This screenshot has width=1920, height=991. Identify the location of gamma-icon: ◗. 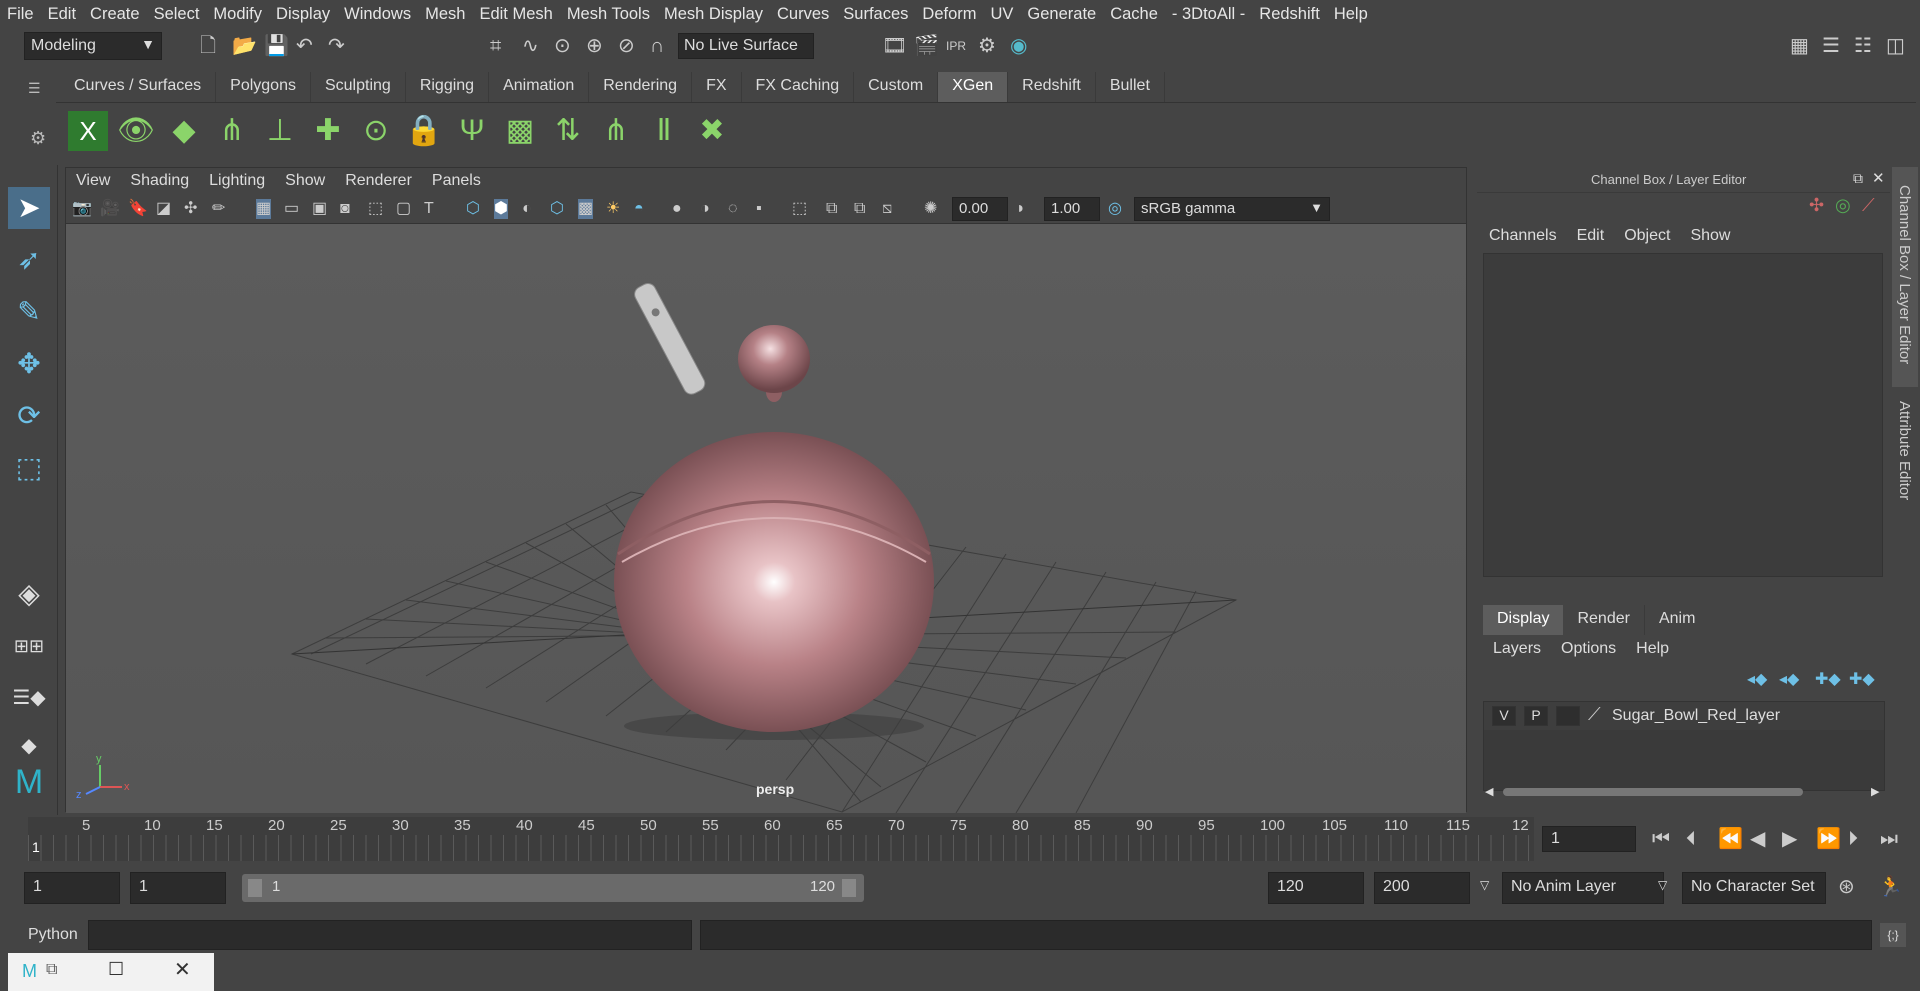
(1021, 209).